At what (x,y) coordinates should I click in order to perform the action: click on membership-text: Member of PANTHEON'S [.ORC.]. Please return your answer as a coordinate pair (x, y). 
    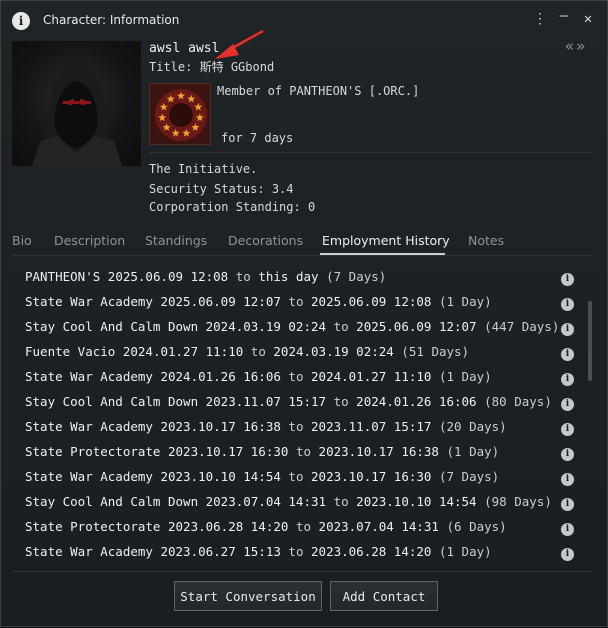
    Looking at the image, I should click on (318, 91).